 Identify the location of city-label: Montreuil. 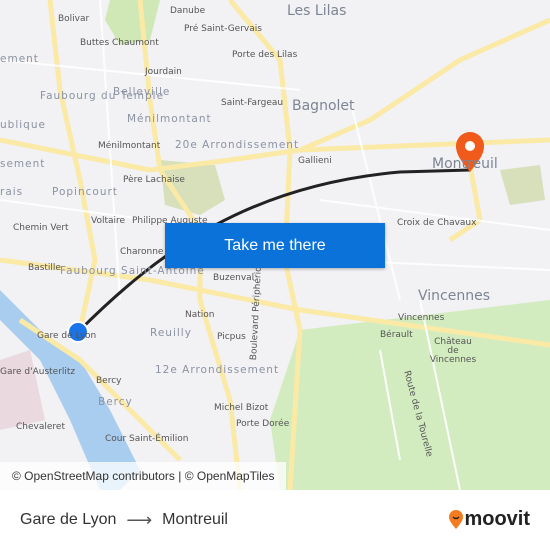
(465, 164).